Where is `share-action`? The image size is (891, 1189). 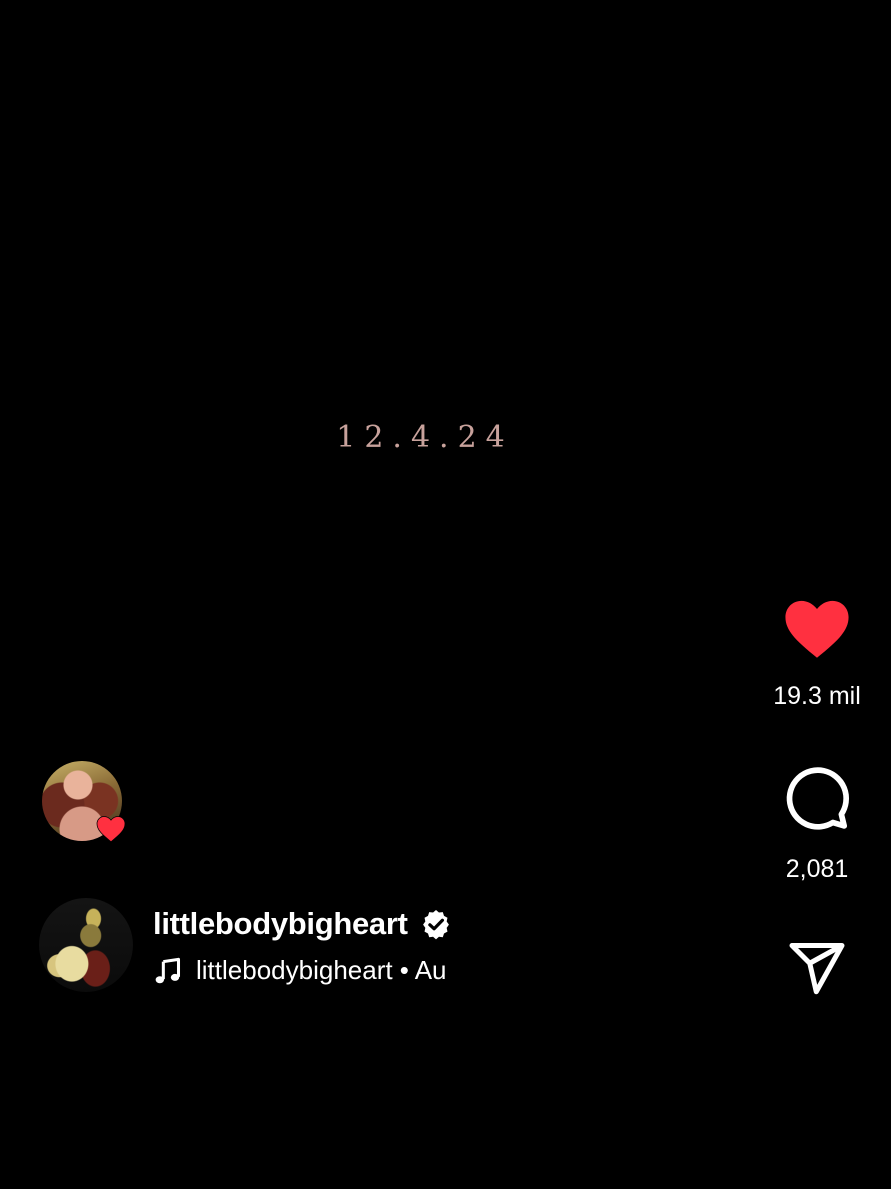
share-action is located at coordinates (817, 968).